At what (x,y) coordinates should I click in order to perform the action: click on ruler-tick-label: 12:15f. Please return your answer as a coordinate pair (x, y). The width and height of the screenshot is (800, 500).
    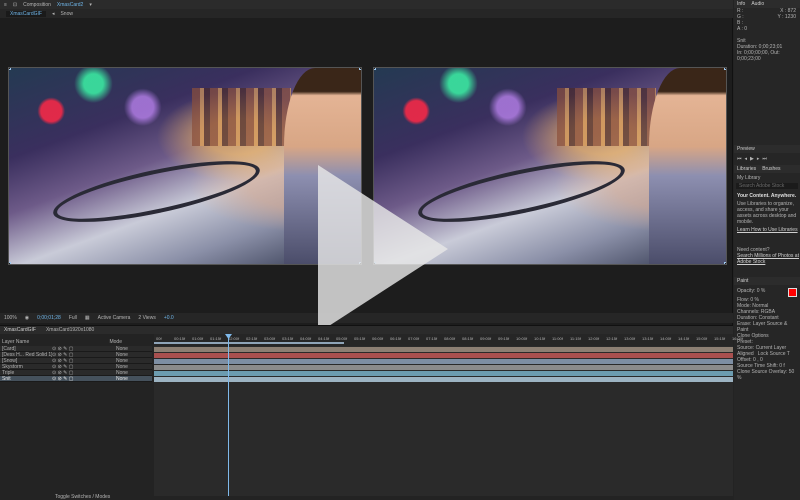
    Looking at the image, I should click on (612, 338).